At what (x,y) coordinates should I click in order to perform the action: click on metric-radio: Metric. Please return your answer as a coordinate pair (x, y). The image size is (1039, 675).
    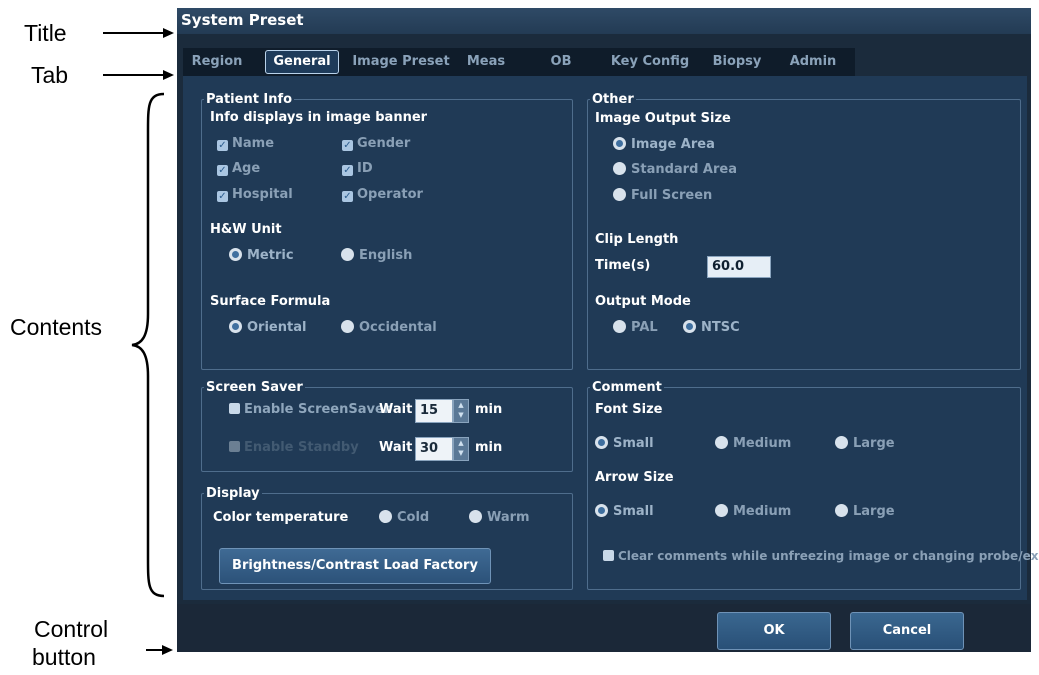
    Looking at the image, I should click on (261, 255).